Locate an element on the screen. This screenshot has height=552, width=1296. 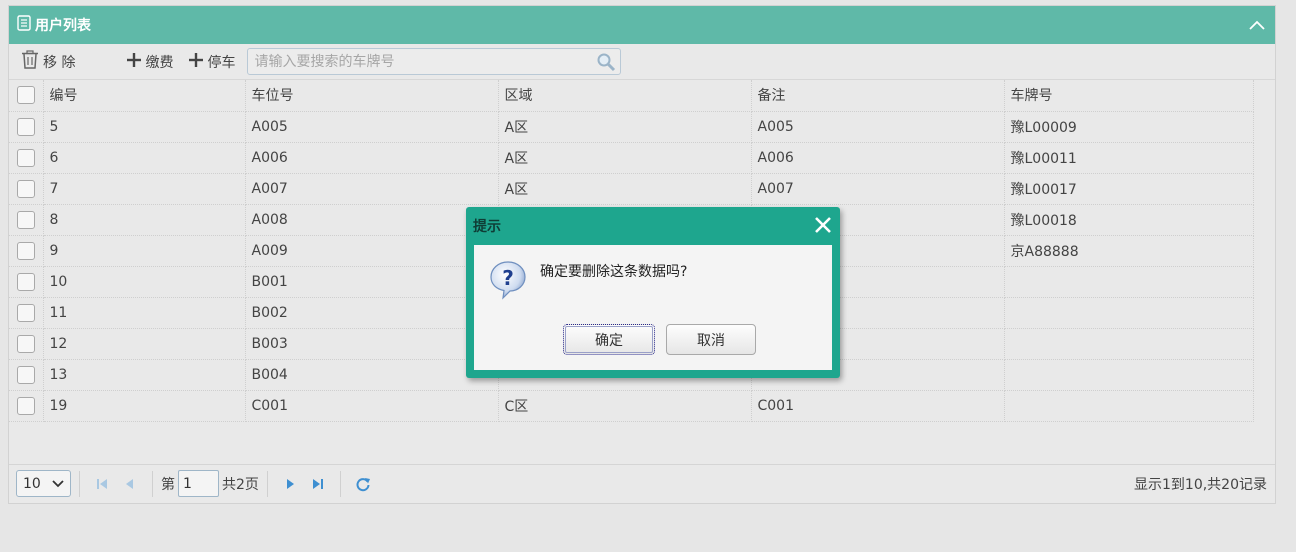
cell-id: 10 is located at coordinates (144, 282).